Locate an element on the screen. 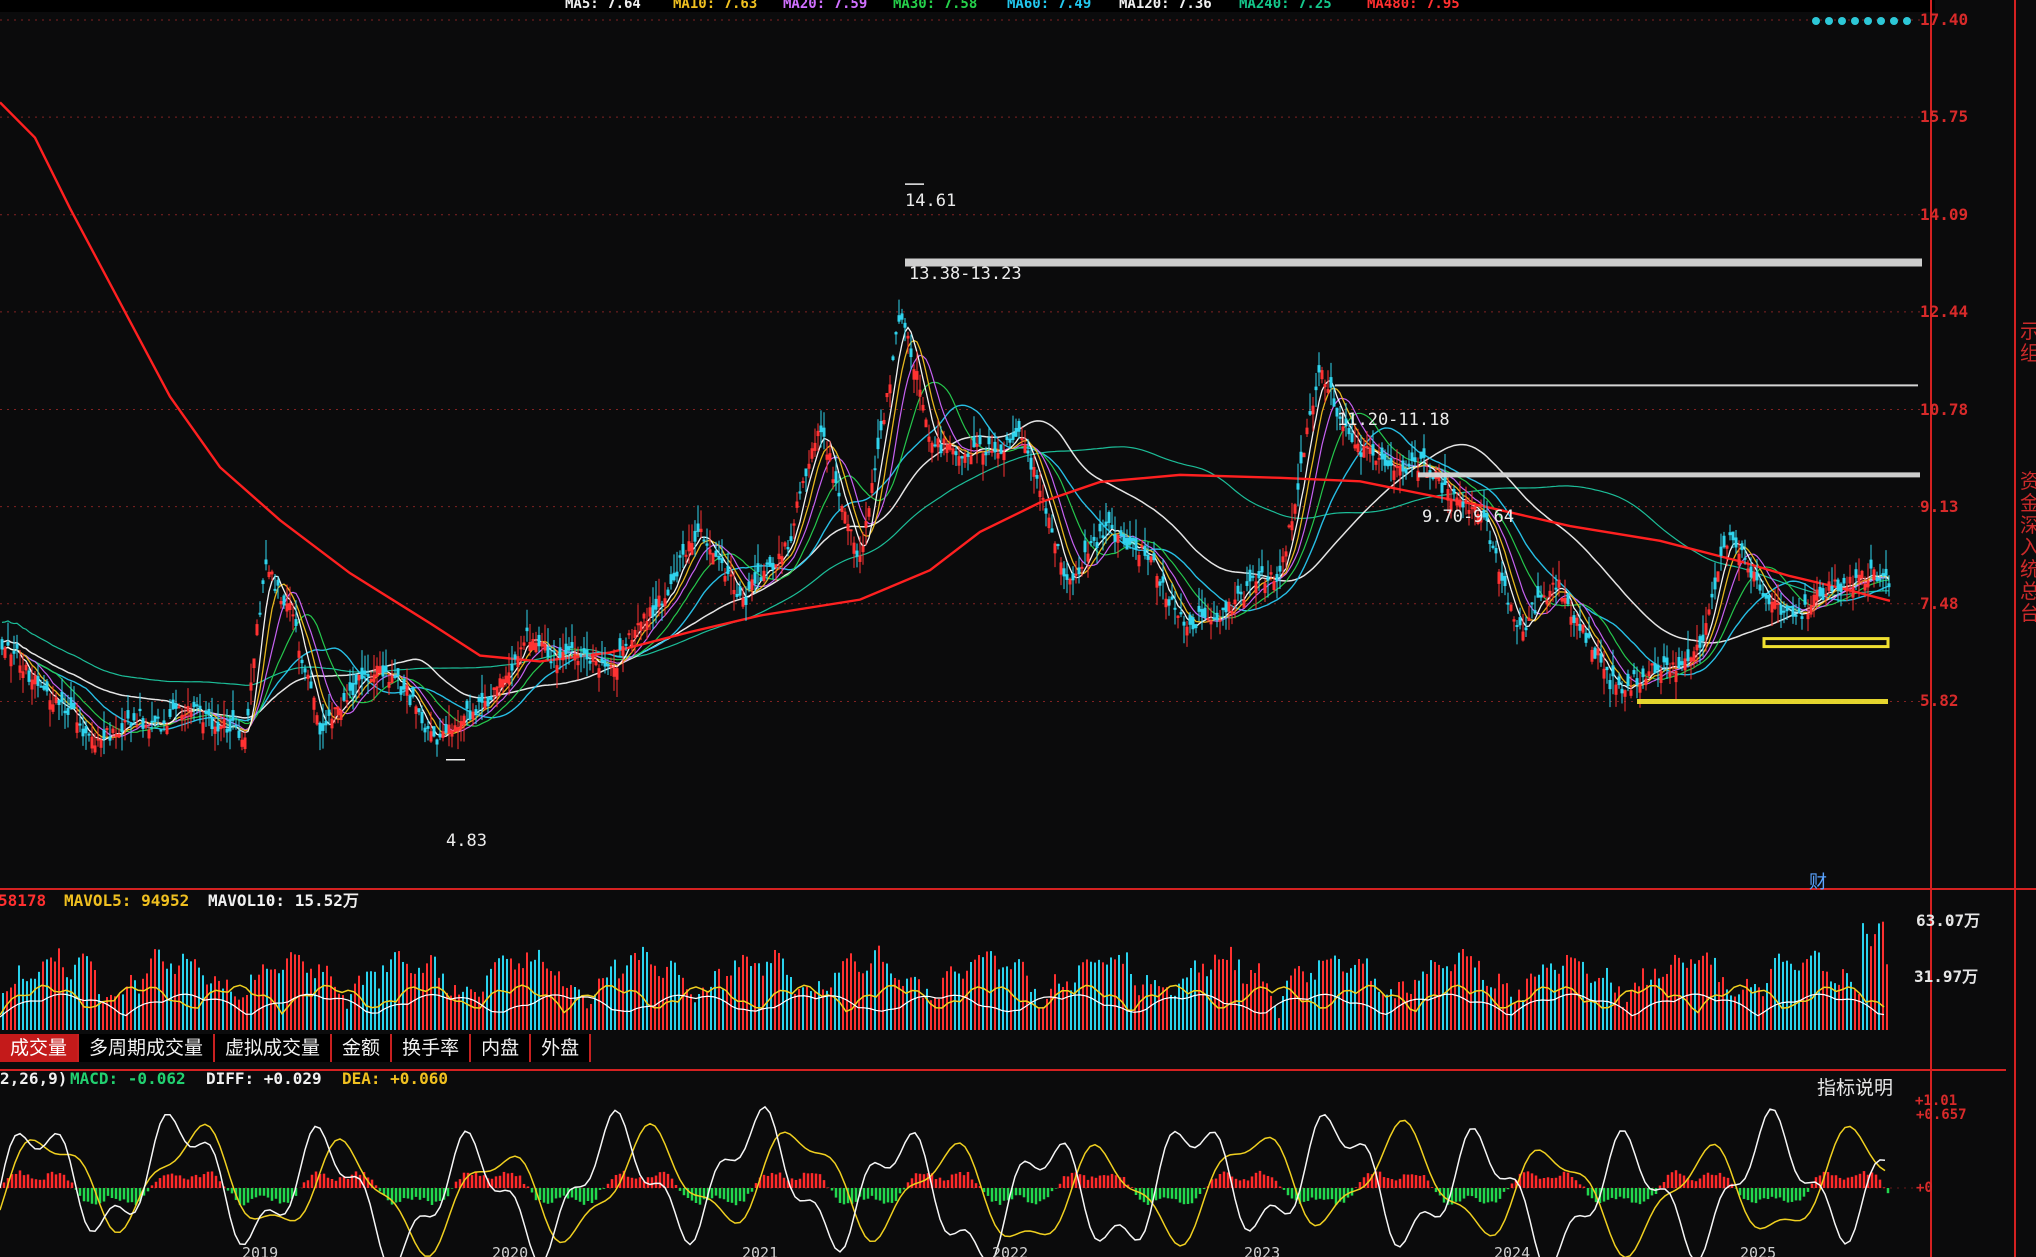 The height and width of the screenshot is (1257, 2036). tab-1: 多周期成交量 is located at coordinates (147, 1048).